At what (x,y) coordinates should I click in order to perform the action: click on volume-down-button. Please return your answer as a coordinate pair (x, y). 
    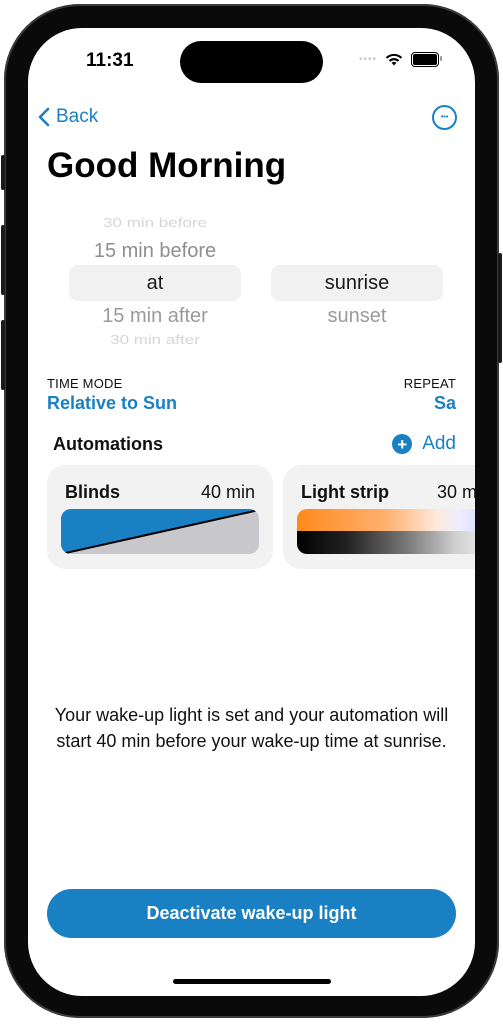
    Looking at the image, I should click on (3, 355).